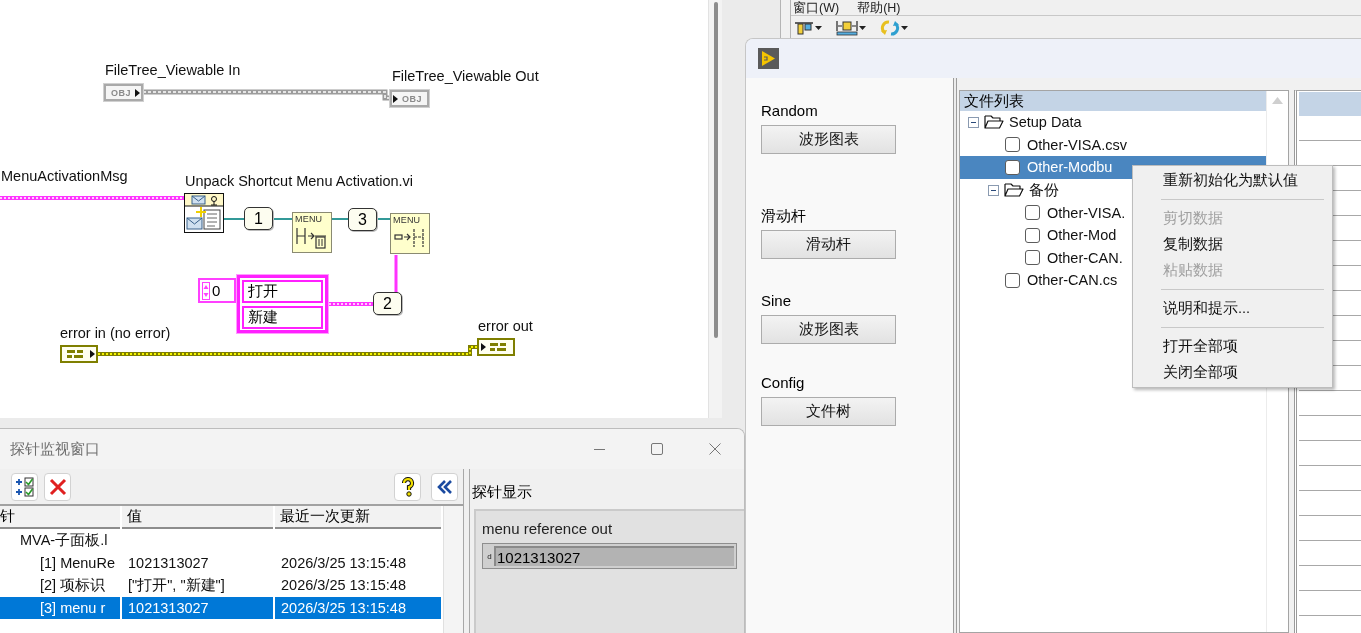  Describe the element at coordinates (547, 529) in the screenshot. I see `indicator-label: menu reference out` at that location.